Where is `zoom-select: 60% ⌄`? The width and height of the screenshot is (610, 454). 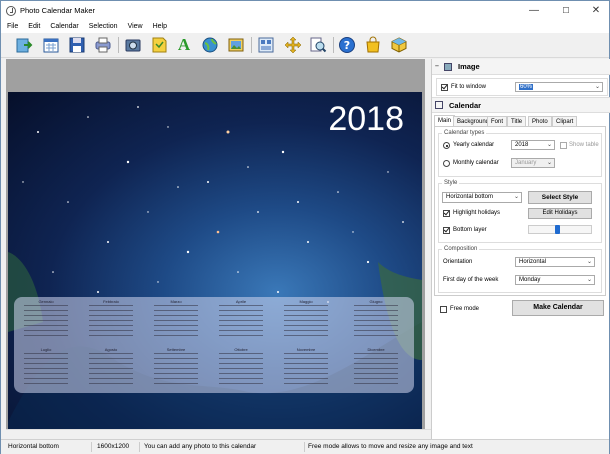 zoom-select: 60% ⌄ is located at coordinates (559, 87).